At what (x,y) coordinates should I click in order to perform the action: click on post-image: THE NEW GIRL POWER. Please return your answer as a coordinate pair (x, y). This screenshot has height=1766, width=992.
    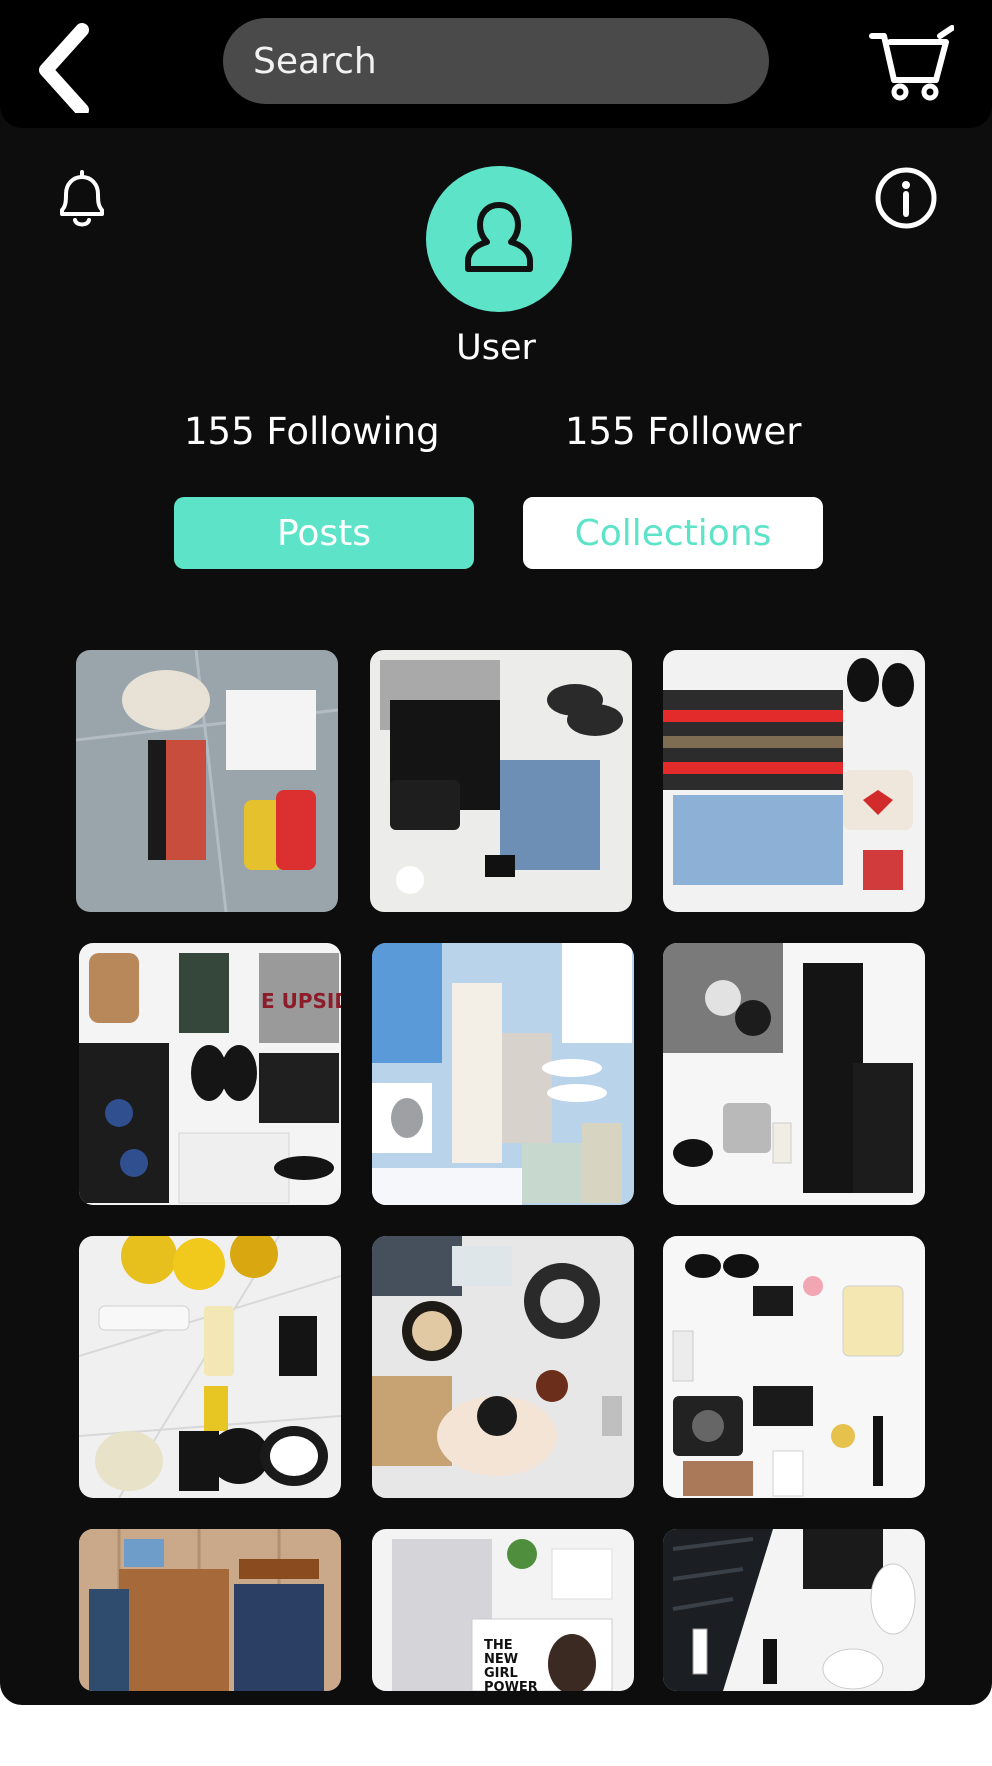
    Looking at the image, I should click on (503, 1610).